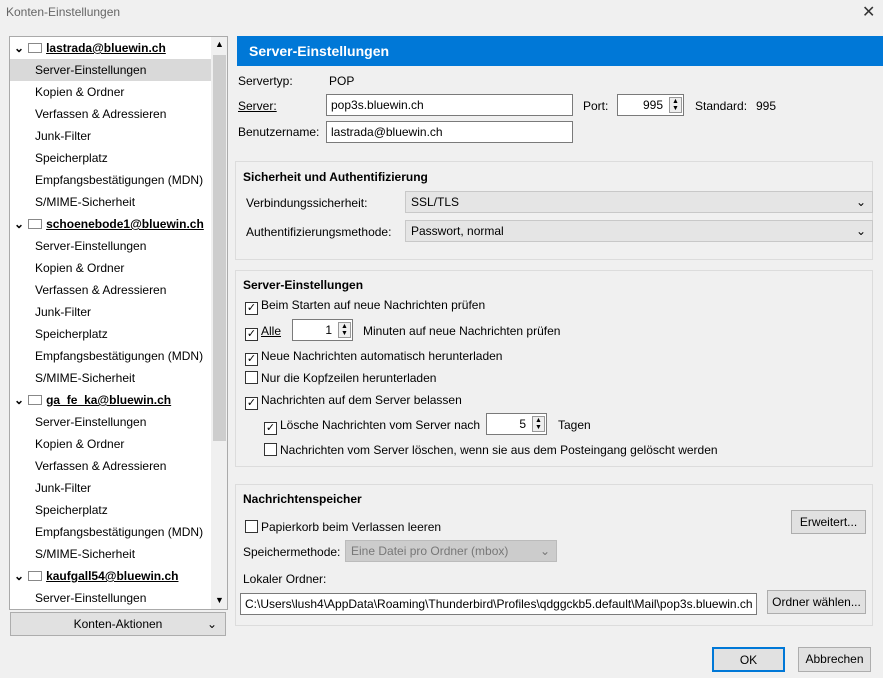 This screenshot has width=883, height=678. Describe the element at coordinates (35, 224) in the screenshot. I see `envelope-icon` at that location.